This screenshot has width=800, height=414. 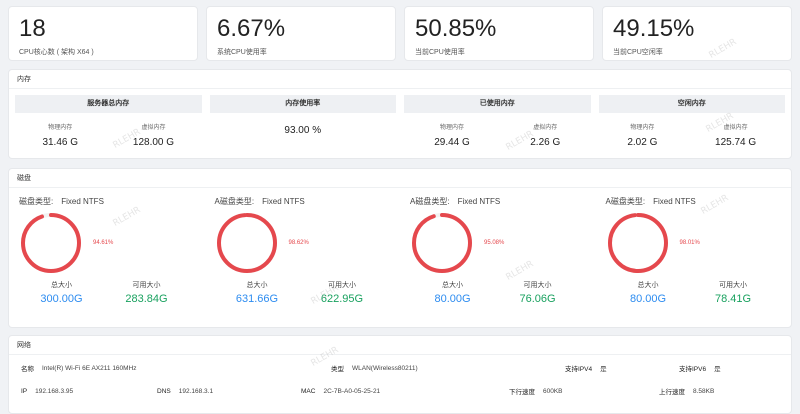 I want to click on network-panel-title: 网络, so click(x=400, y=345).